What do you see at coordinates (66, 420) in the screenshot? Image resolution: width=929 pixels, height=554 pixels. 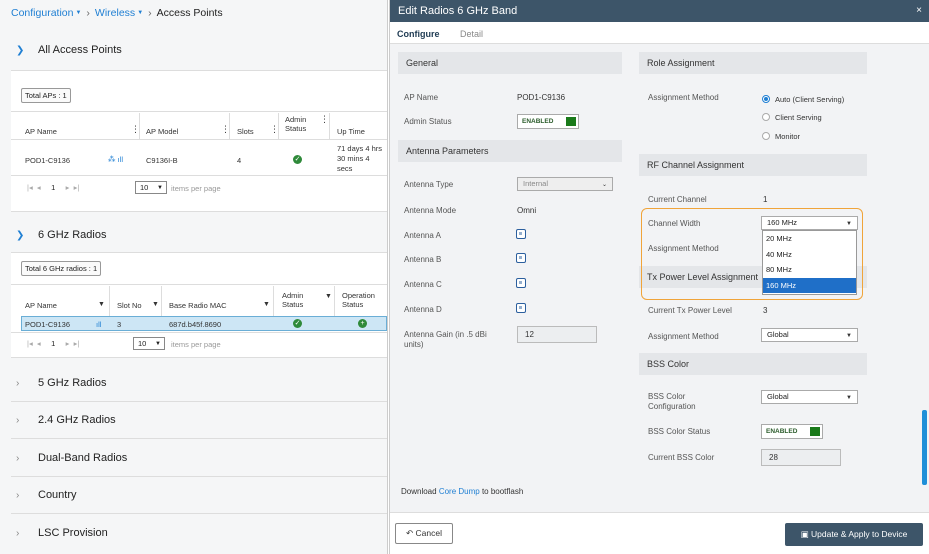 I see `section-24ghz-radios: › 2.4 GHz Radios` at bounding box center [66, 420].